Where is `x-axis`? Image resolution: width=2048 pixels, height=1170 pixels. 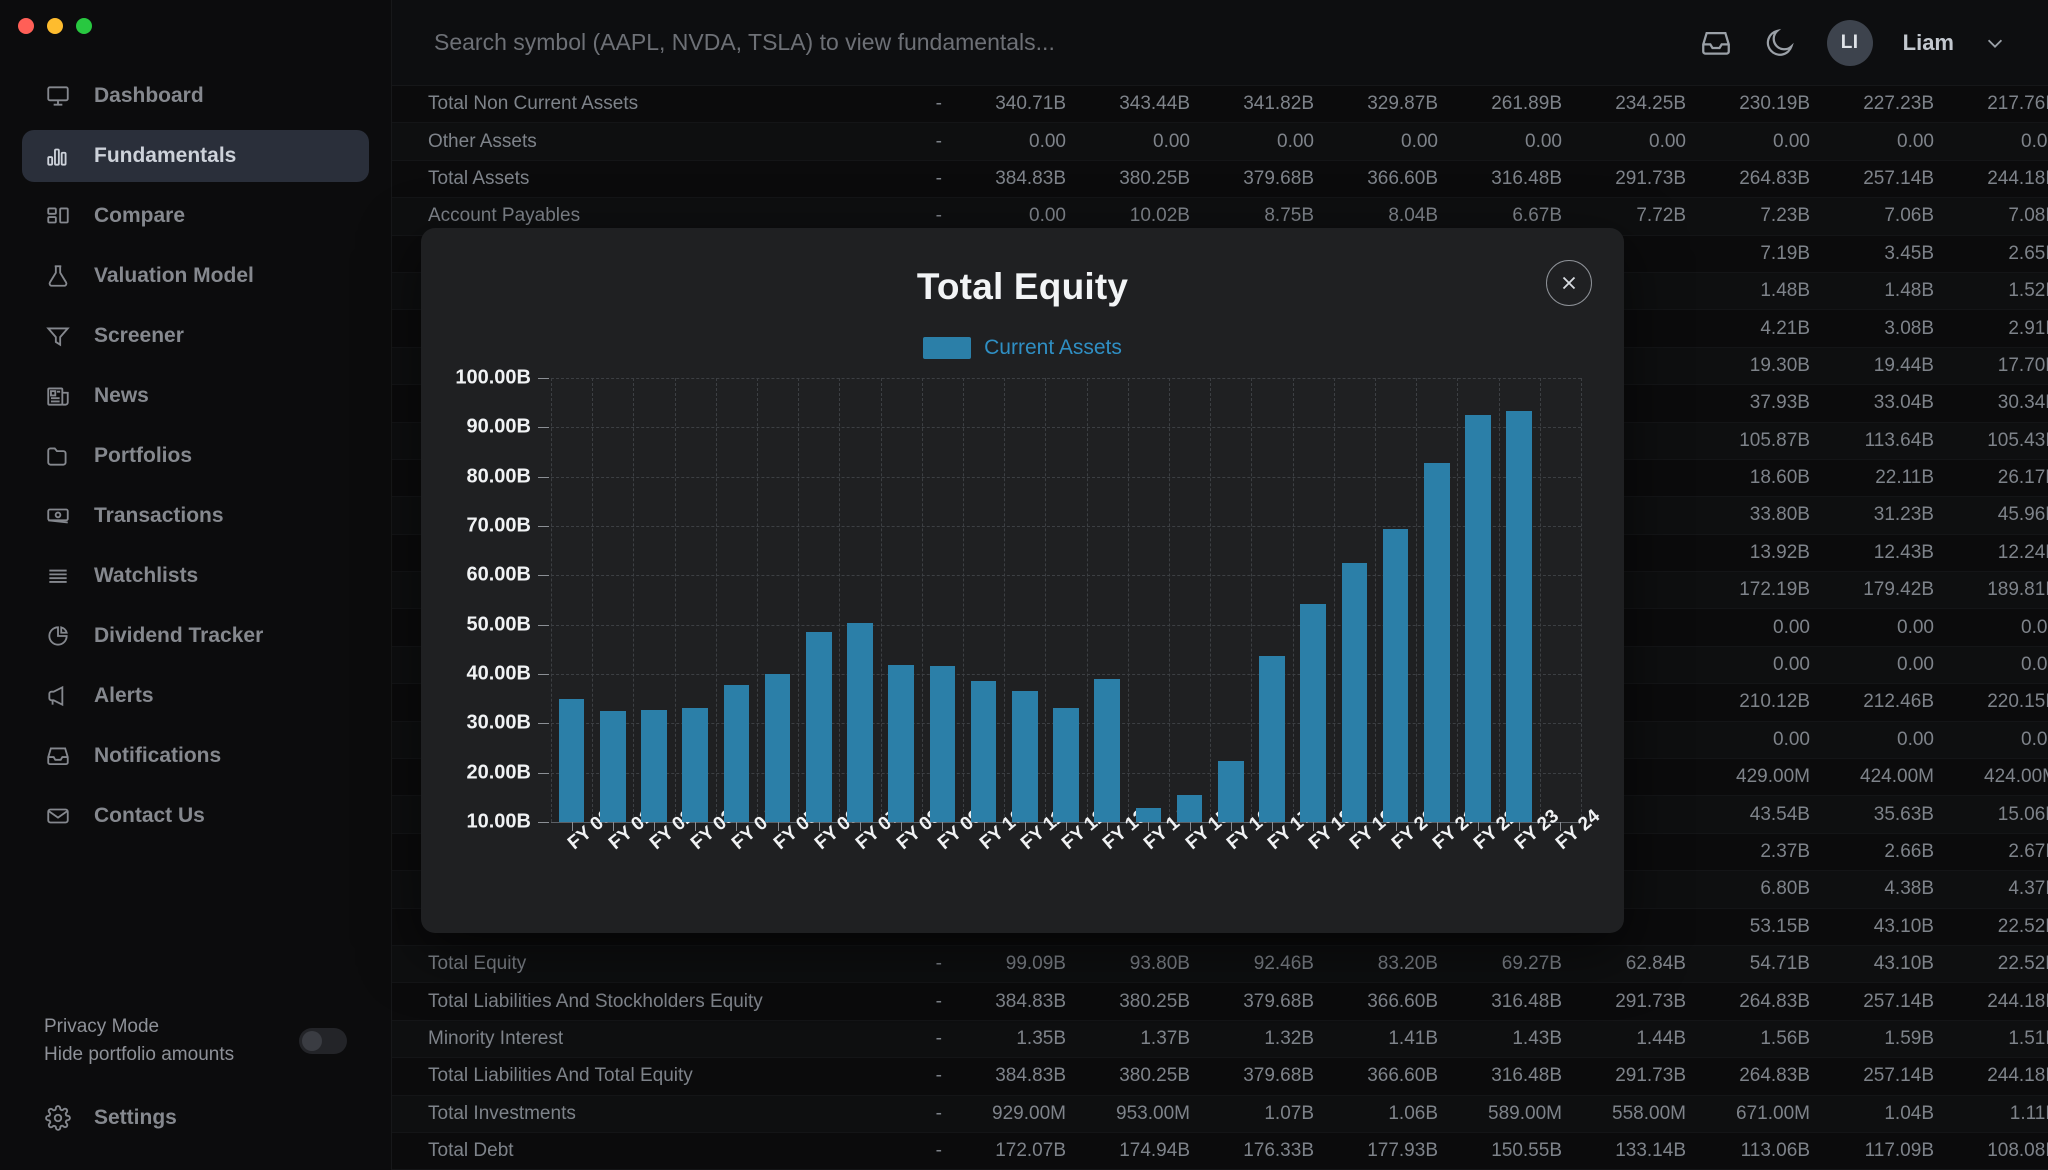 x-axis is located at coordinates (1066, 822).